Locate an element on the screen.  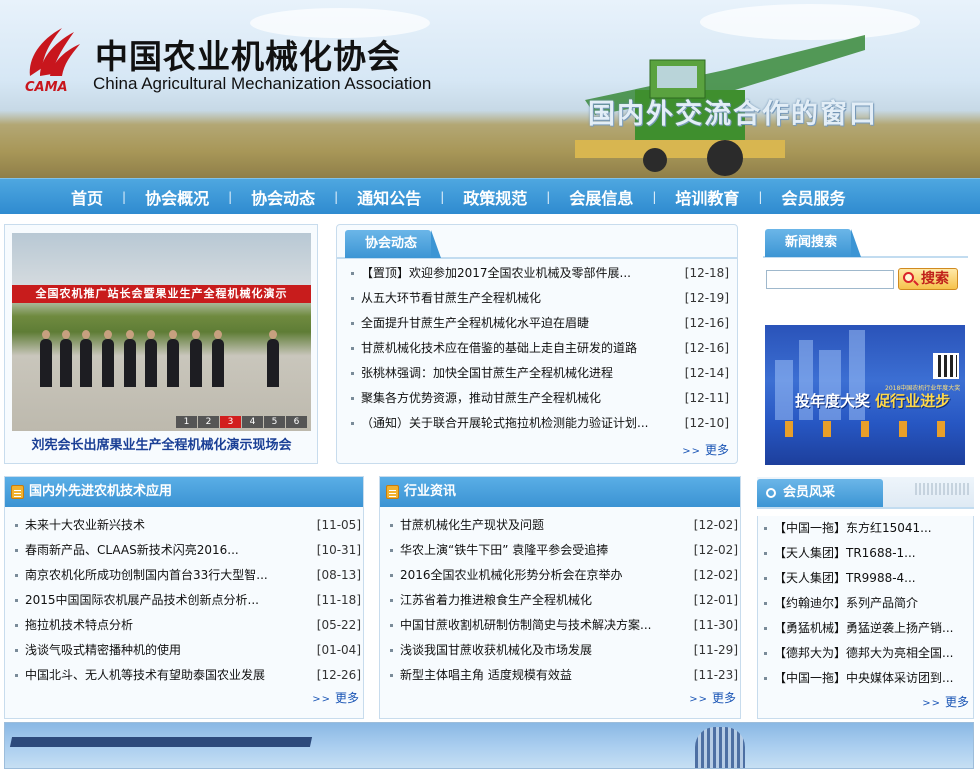
list-item: 全面提升甘蔗生产全程机械化水平迫在眉睫 [12-16] is located at coordinates (539, 323).